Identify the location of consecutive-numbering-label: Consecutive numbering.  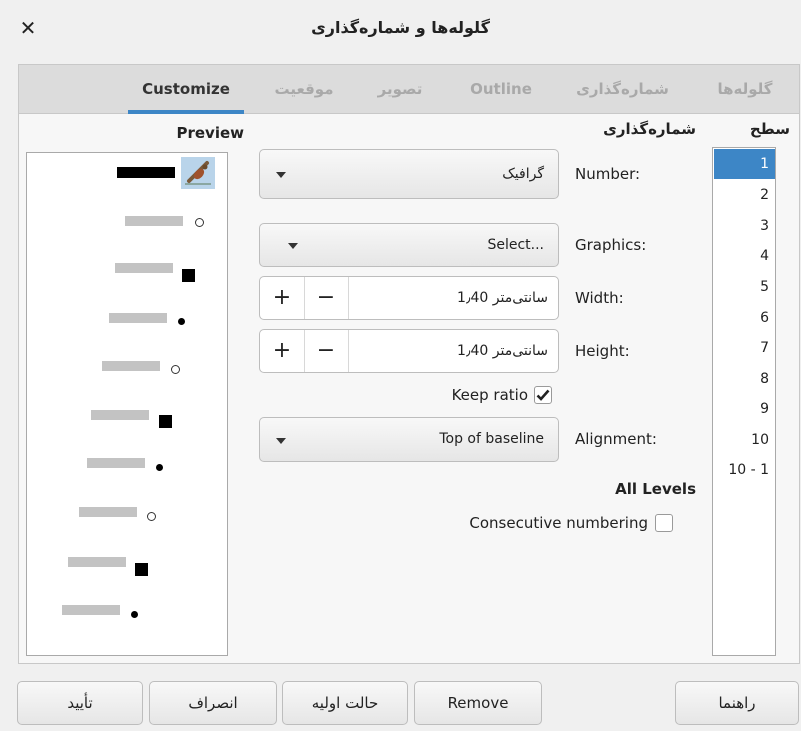
(558, 523).